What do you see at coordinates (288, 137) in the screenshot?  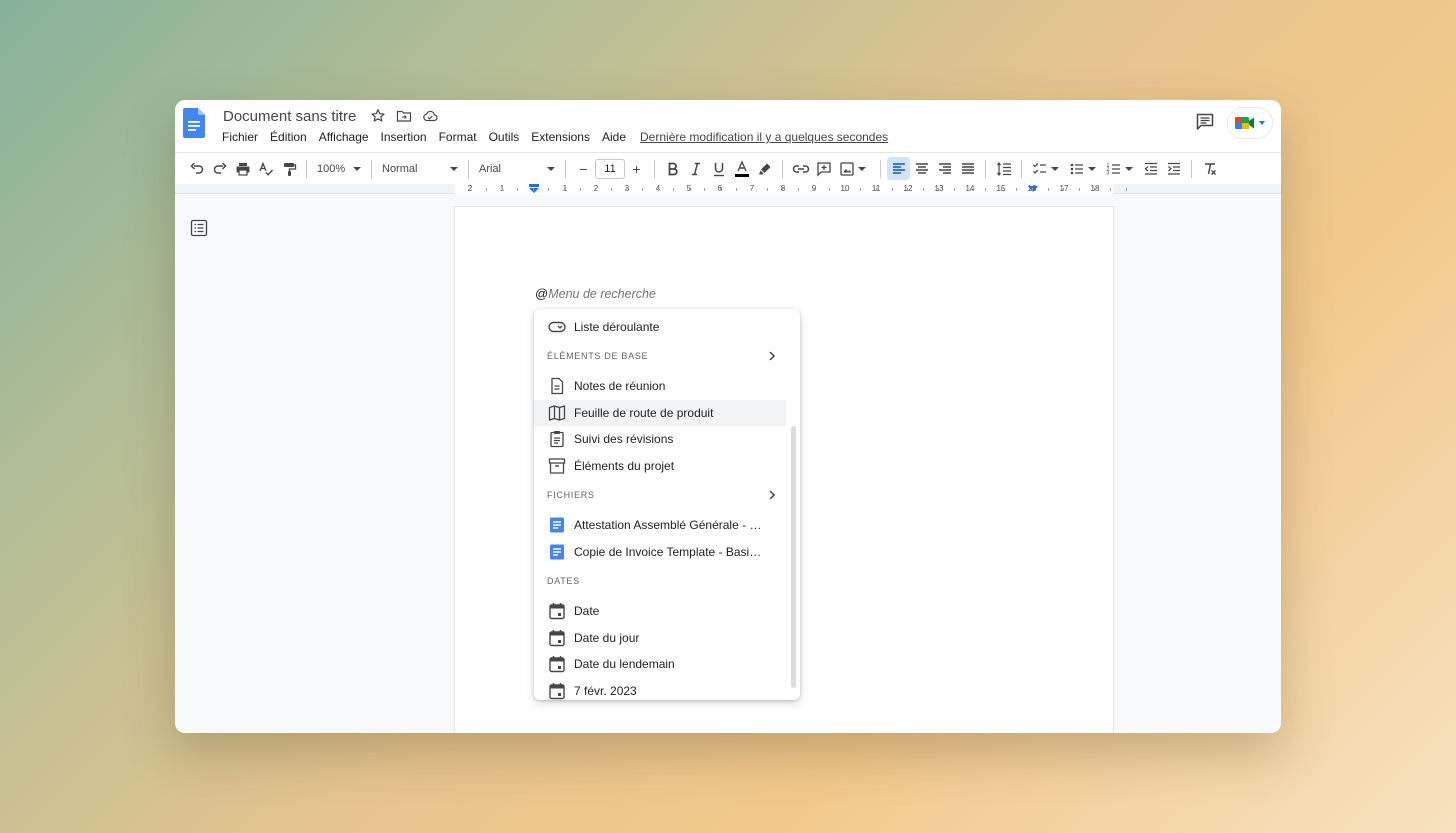 I see `menu-edition: Édition` at bounding box center [288, 137].